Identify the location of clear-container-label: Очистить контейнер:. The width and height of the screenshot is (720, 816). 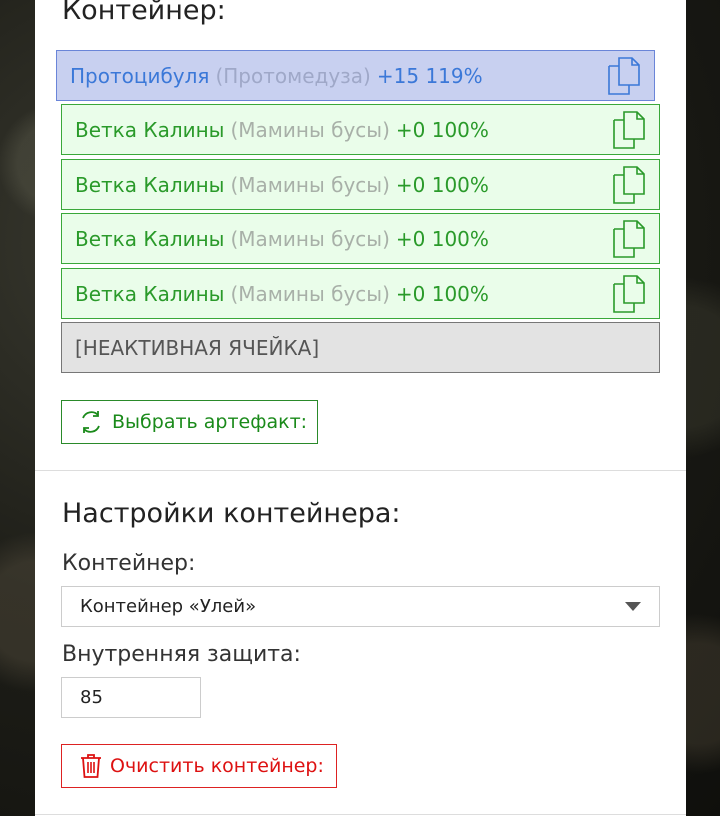
(217, 766).